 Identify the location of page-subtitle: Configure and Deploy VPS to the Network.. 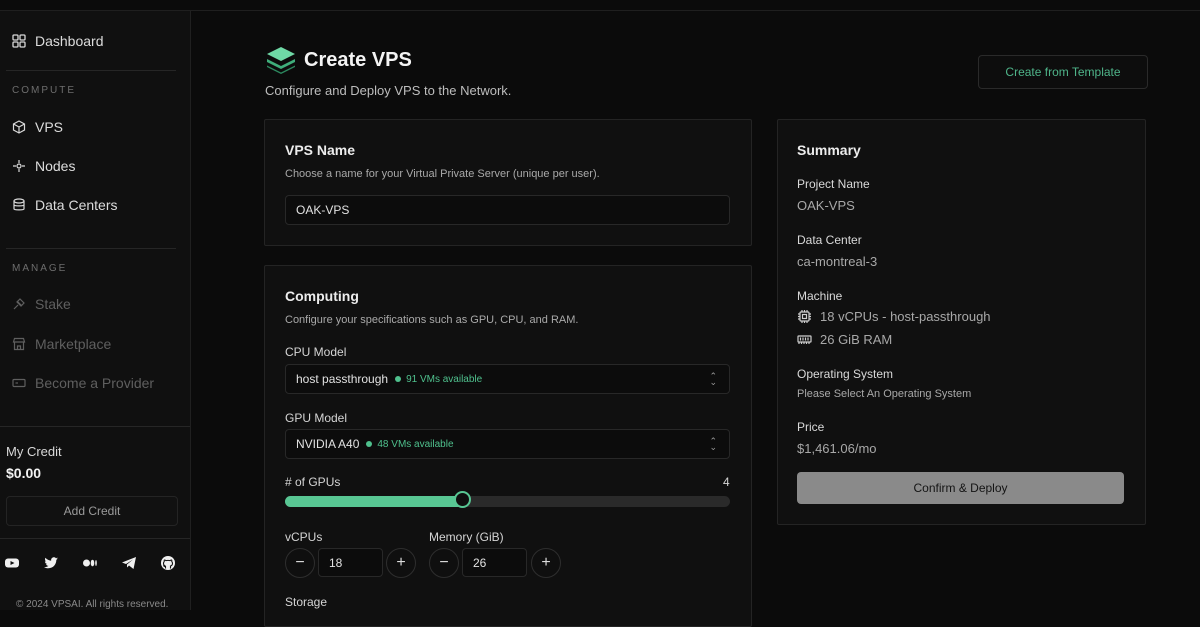
(388, 90).